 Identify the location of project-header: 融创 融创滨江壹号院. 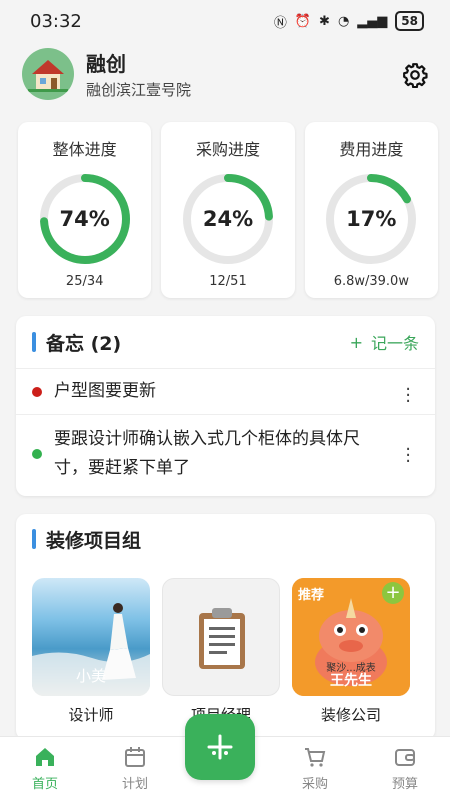
(225, 74).